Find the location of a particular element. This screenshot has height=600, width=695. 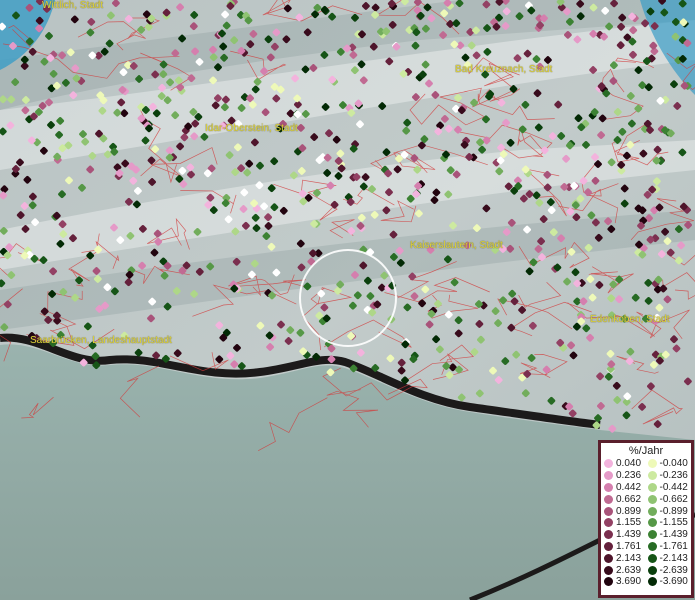

legend-item: 2.639 is located at coordinates (626, 570).